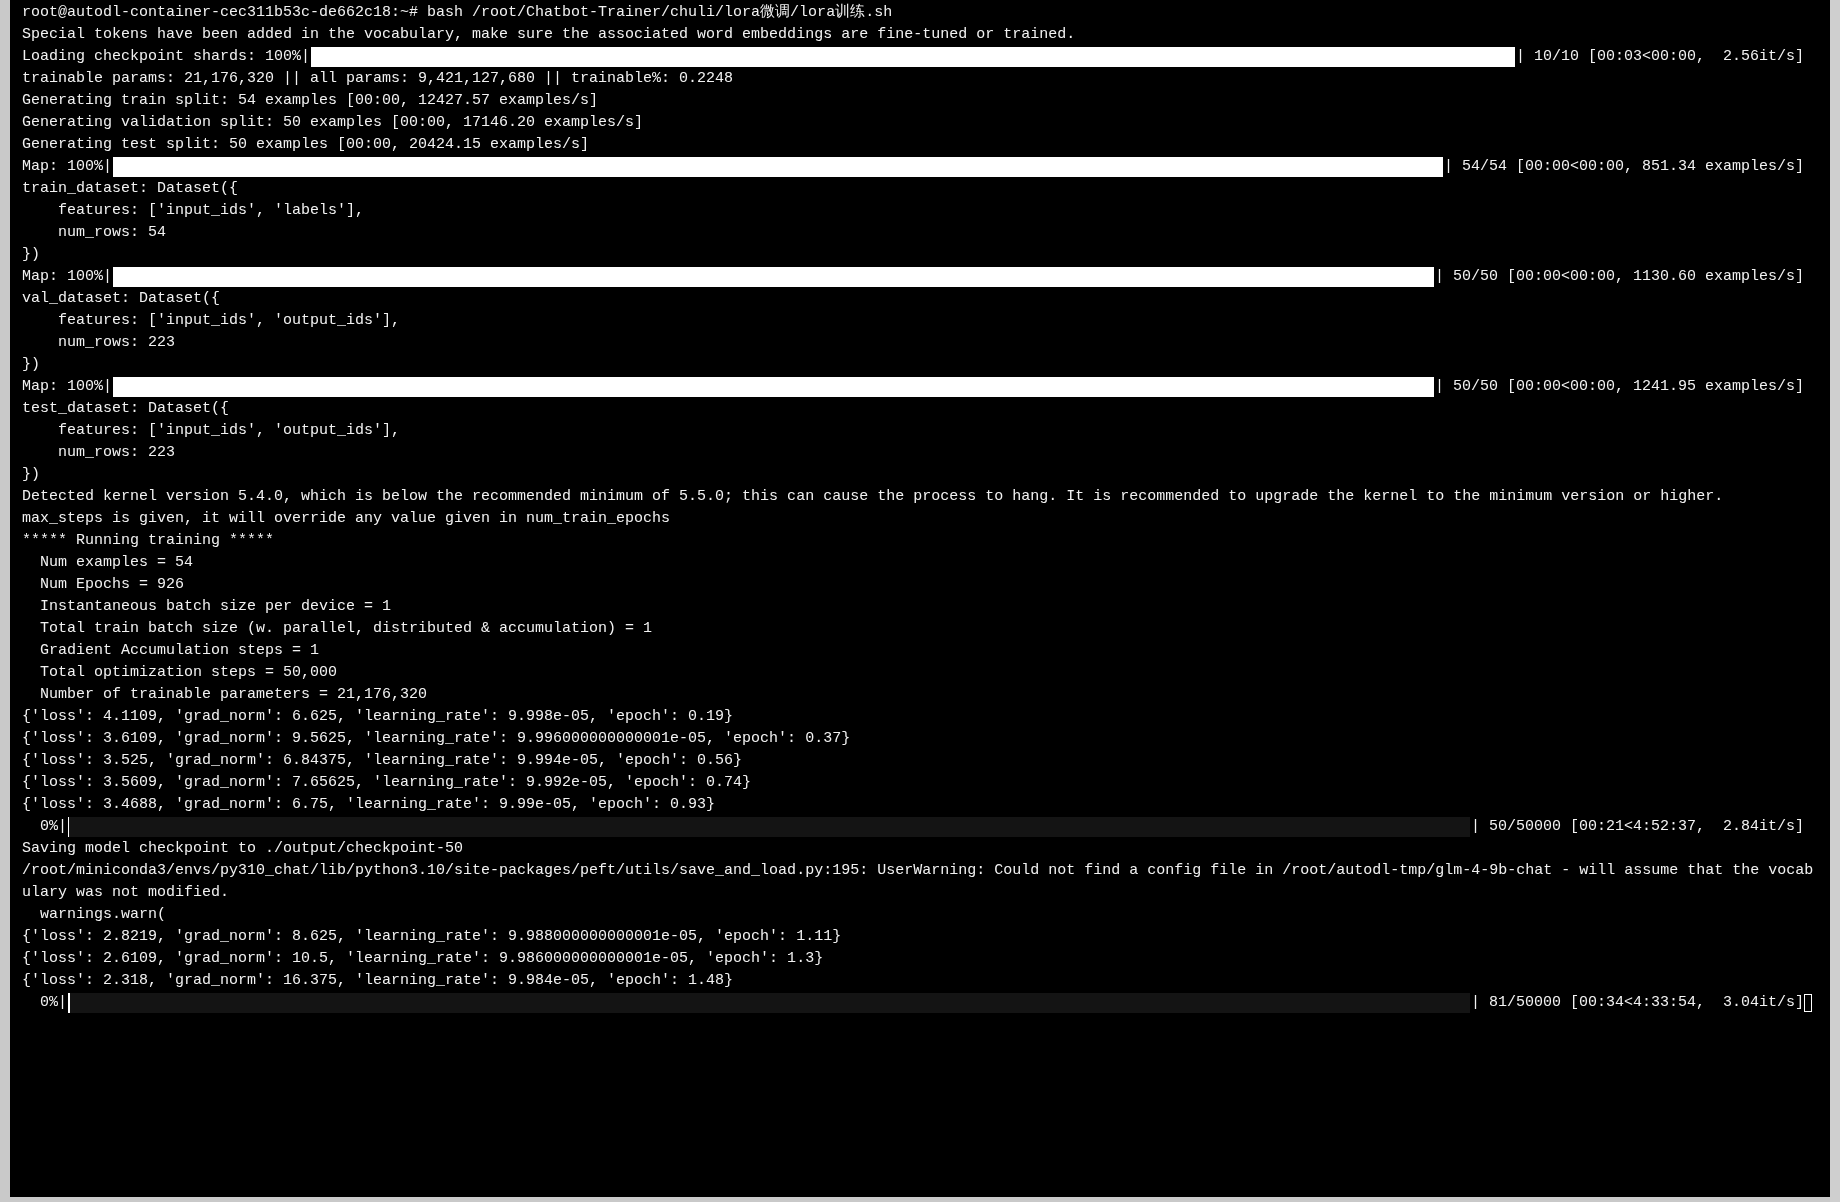 The width and height of the screenshot is (1840, 1202). Describe the element at coordinates (457, 12) in the screenshot. I see `terminal-line: root@autodl-container-cec311b53c-de662c18:~# bash /root/Chatbot-Trainer/chuli/lora微调/lora训练.sh` at that location.